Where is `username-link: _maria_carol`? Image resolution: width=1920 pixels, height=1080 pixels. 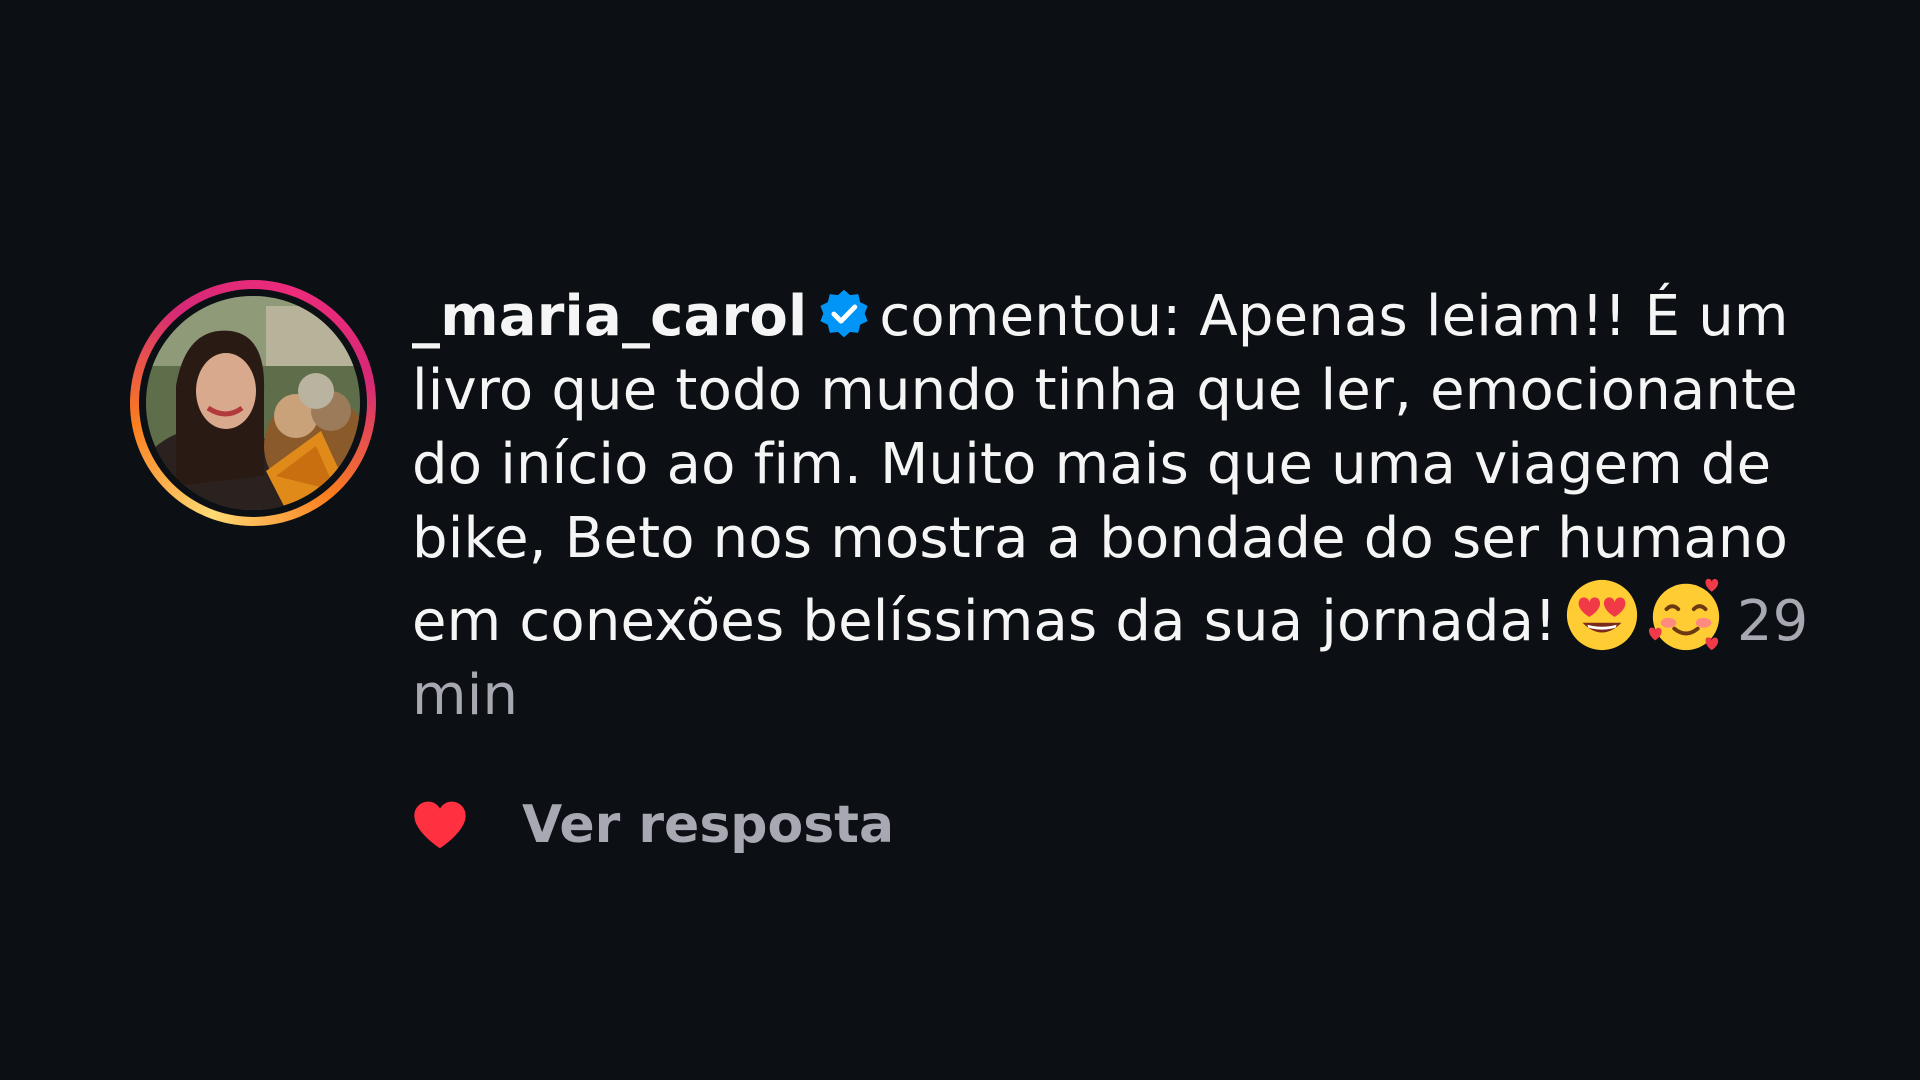 username-link: _maria_carol is located at coordinates (609, 316).